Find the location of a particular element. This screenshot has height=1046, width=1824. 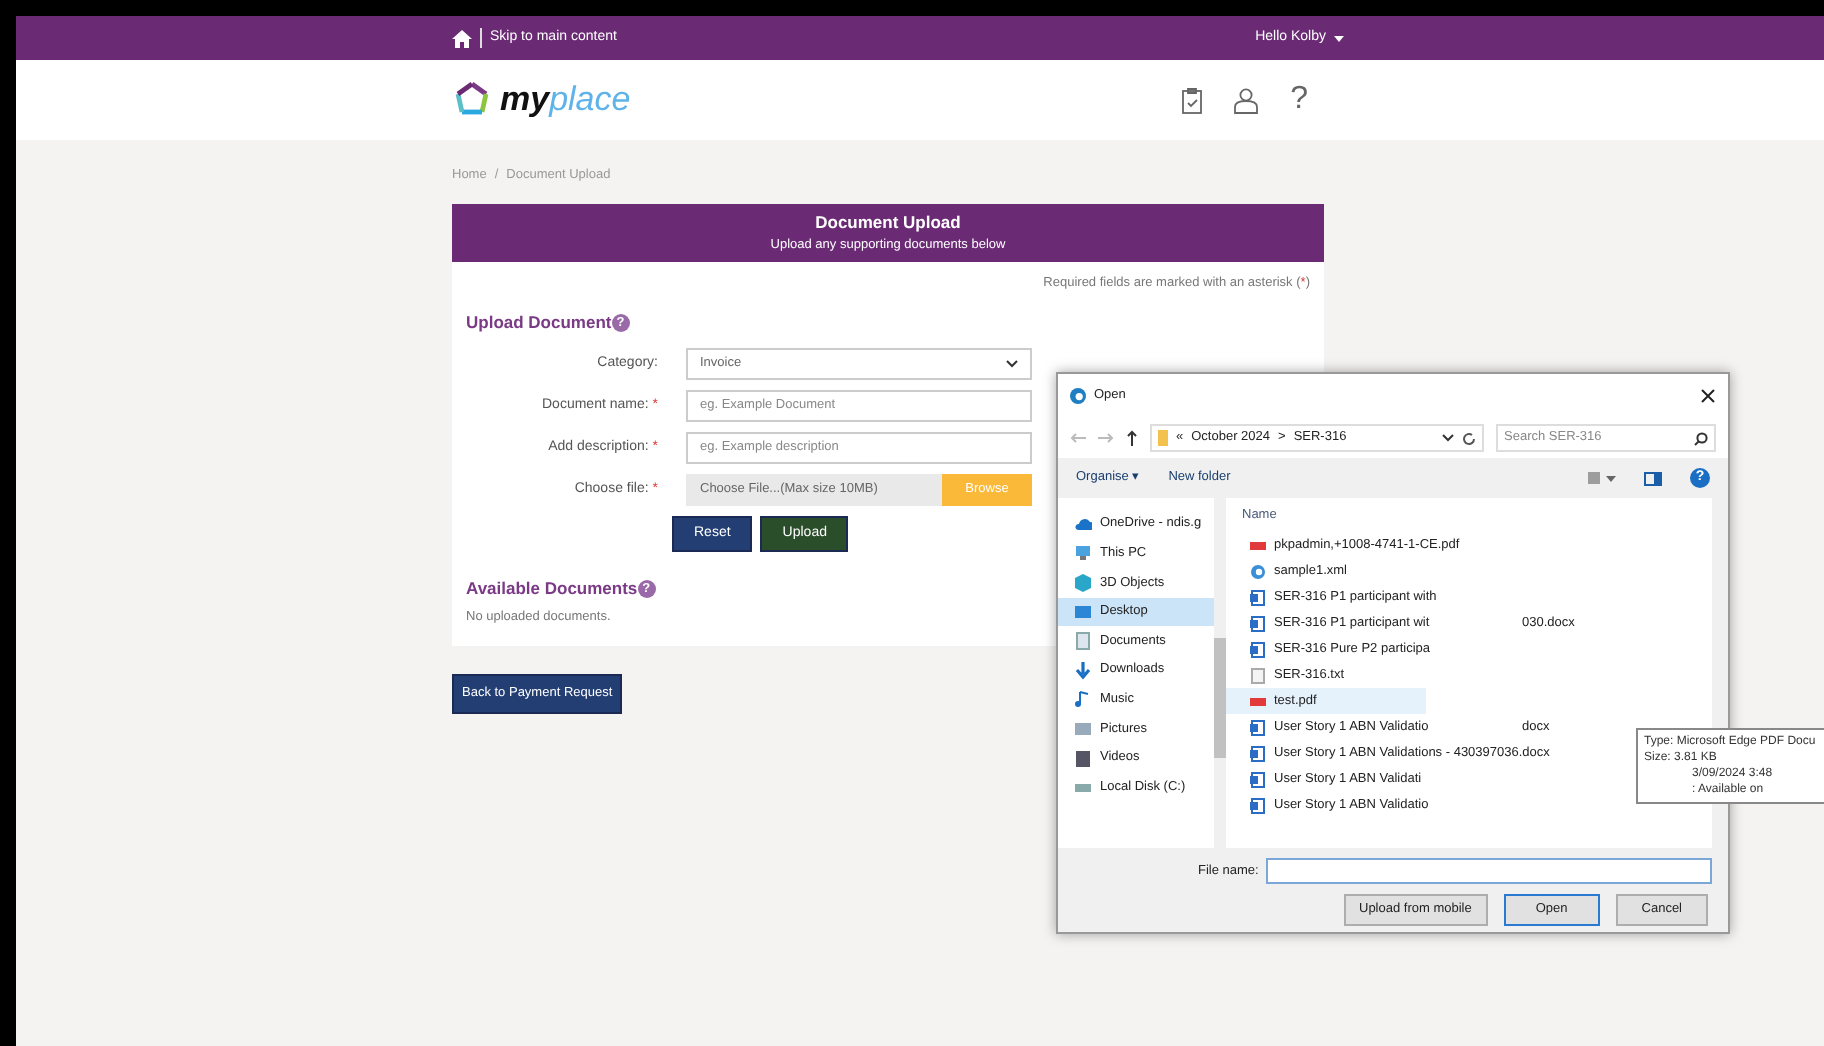

file-name-field is located at coordinates (1489, 871).